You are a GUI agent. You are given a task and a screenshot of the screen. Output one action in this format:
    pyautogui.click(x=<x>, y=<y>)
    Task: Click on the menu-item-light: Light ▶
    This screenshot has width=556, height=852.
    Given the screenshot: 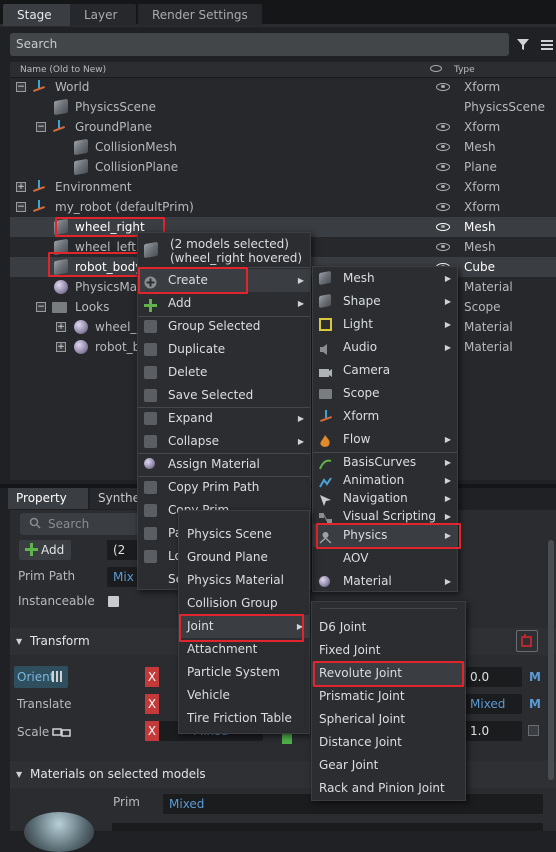 What is the action you would take?
    pyautogui.click(x=385, y=324)
    